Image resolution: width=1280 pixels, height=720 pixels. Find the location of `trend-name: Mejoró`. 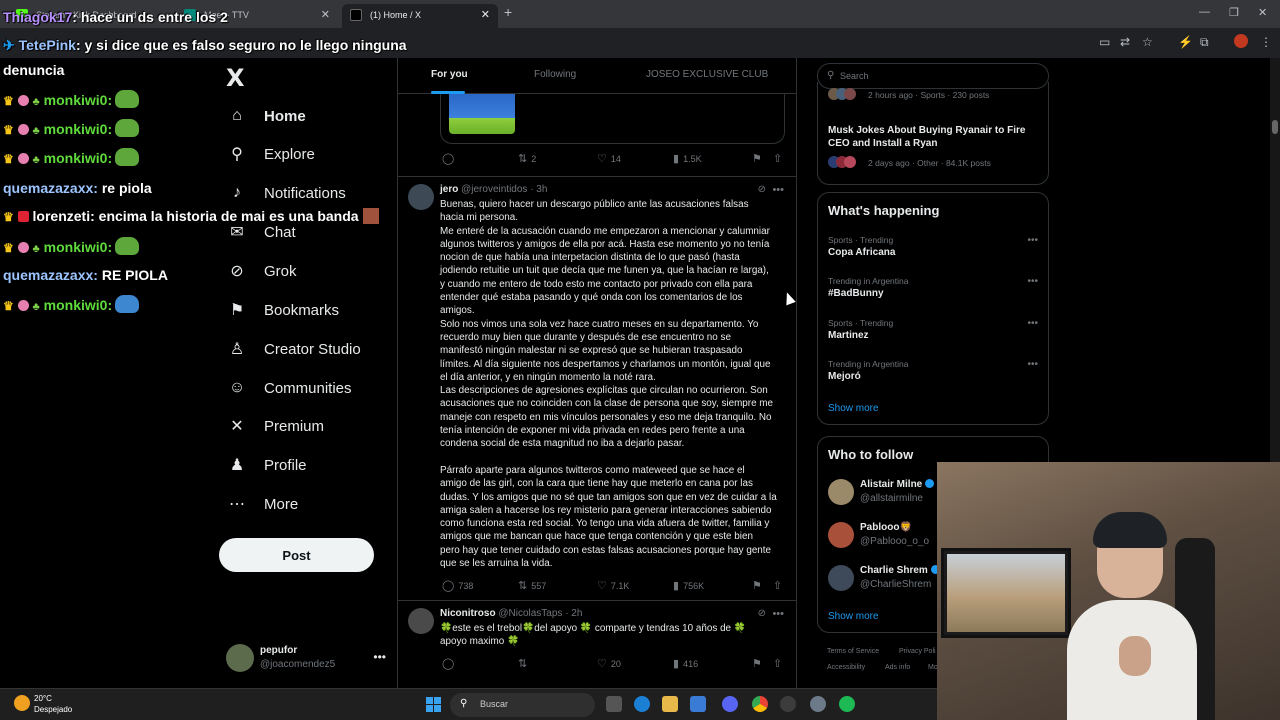

trend-name: Mejoró is located at coordinates (844, 376).